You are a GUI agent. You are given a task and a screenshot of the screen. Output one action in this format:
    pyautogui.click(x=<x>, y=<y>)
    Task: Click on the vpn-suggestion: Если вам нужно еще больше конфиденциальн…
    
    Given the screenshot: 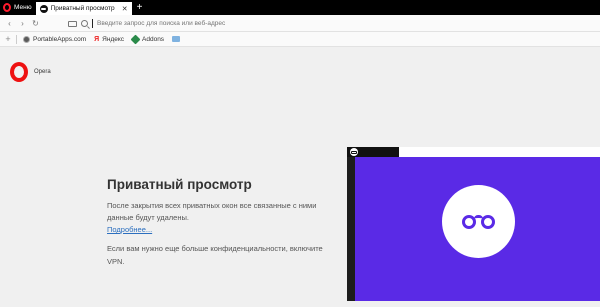 What is the action you would take?
    pyautogui.click(x=215, y=255)
    